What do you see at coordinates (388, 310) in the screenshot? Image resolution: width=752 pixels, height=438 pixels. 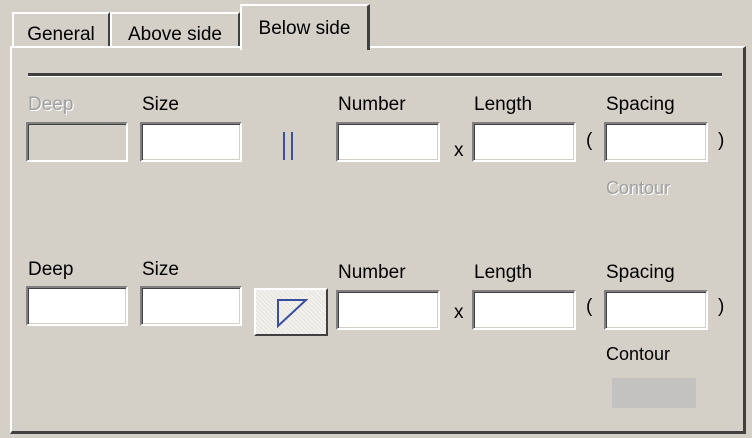 I see `row2-number-input` at bounding box center [388, 310].